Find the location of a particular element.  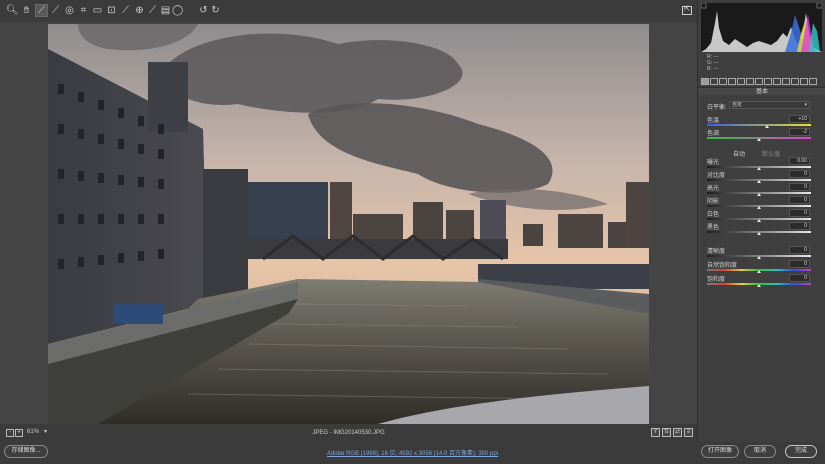

exposure-field: 0.00 is located at coordinates (799, 161).